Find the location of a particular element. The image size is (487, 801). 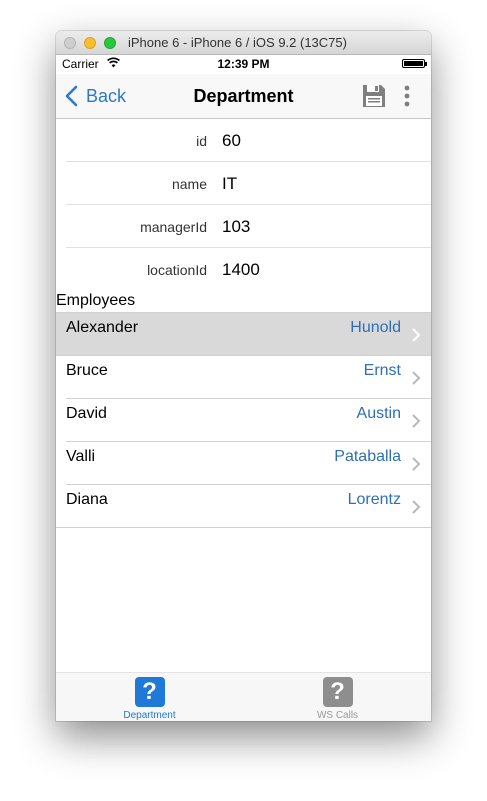

field-value-managerid: 103 is located at coordinates (236, 227).